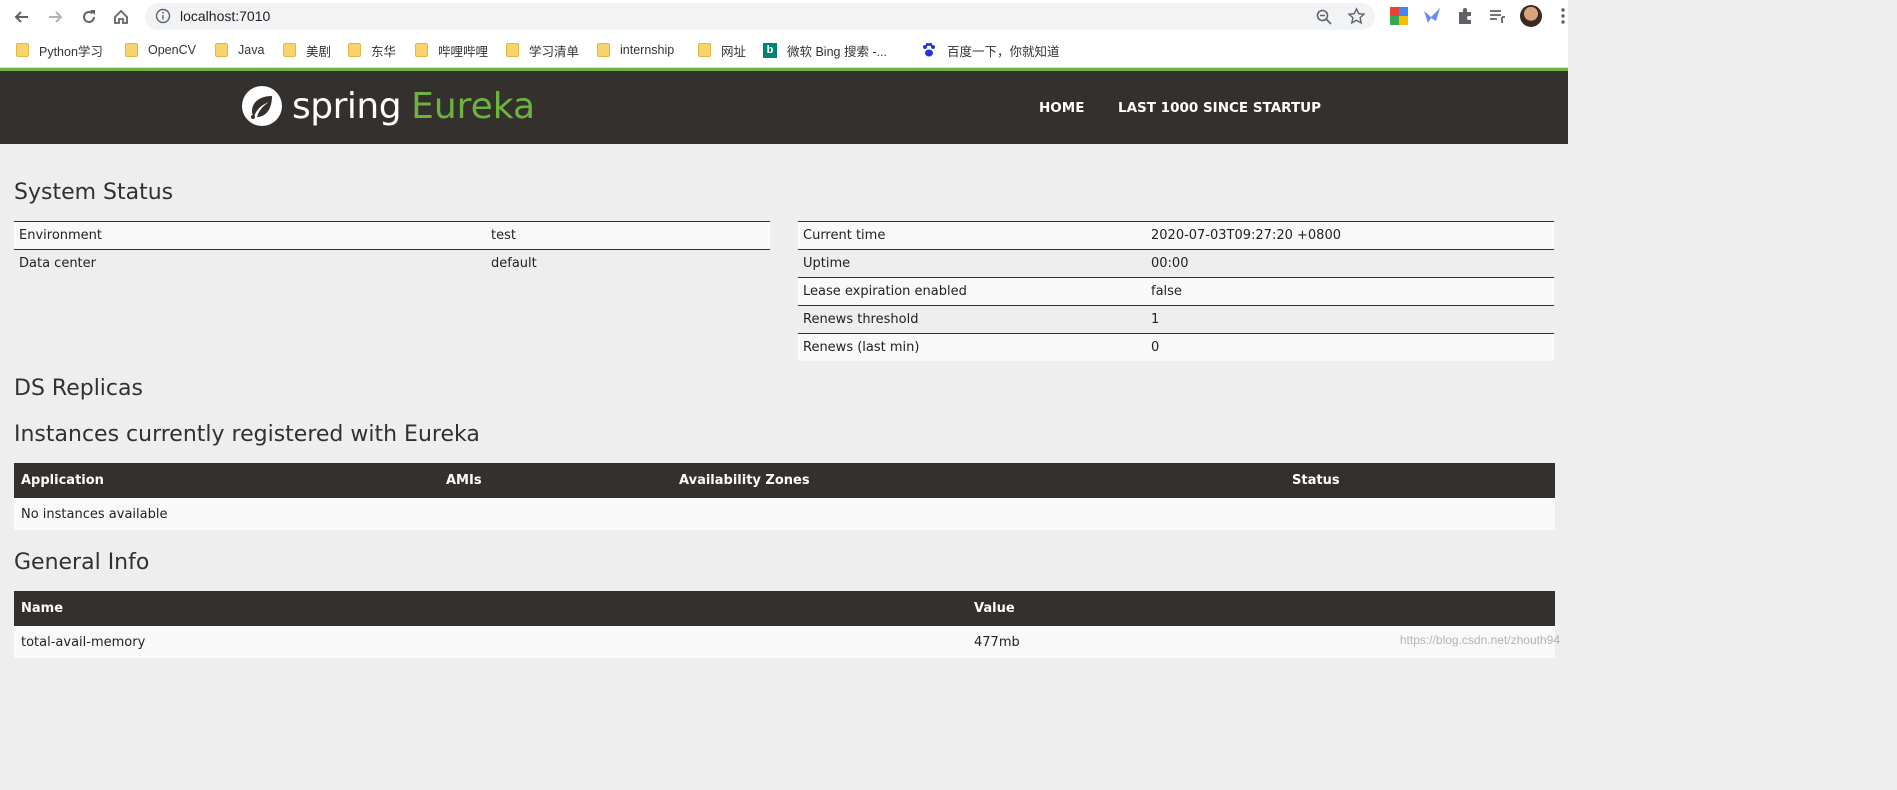 The height and width of the screenshot is (790, 1897). I want to click on column-header-availability-zones: Availability Zones, so click(978, 480).